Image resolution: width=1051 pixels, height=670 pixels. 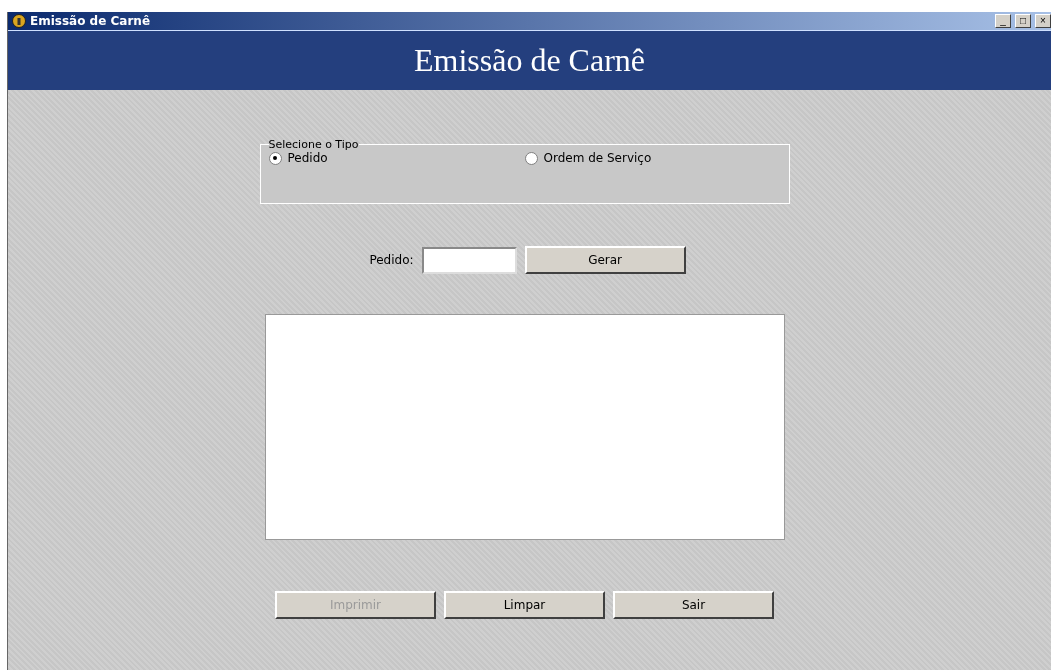 I want to click on window-title: Emissão de Carnê, so click(x=91, y=21).